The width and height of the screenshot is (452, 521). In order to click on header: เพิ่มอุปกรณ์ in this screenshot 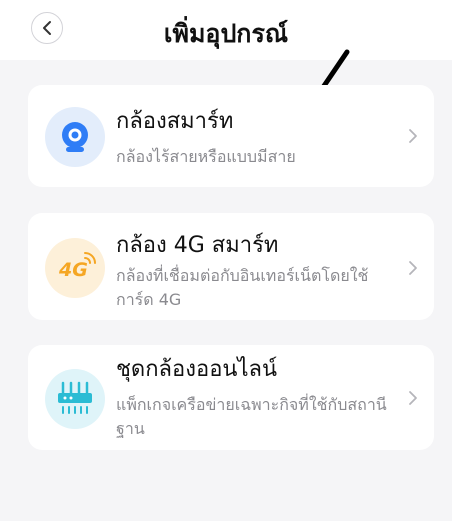, I will do `click(226, 30)`.